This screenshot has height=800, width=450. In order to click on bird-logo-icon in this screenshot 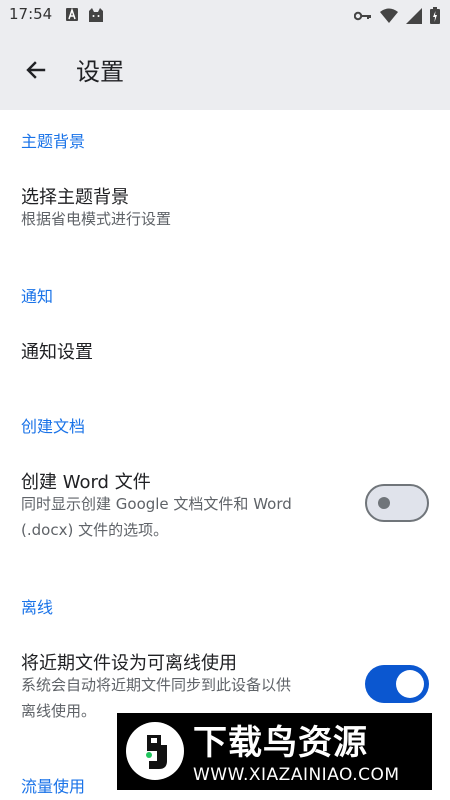, I will do `click(155, 751)`.